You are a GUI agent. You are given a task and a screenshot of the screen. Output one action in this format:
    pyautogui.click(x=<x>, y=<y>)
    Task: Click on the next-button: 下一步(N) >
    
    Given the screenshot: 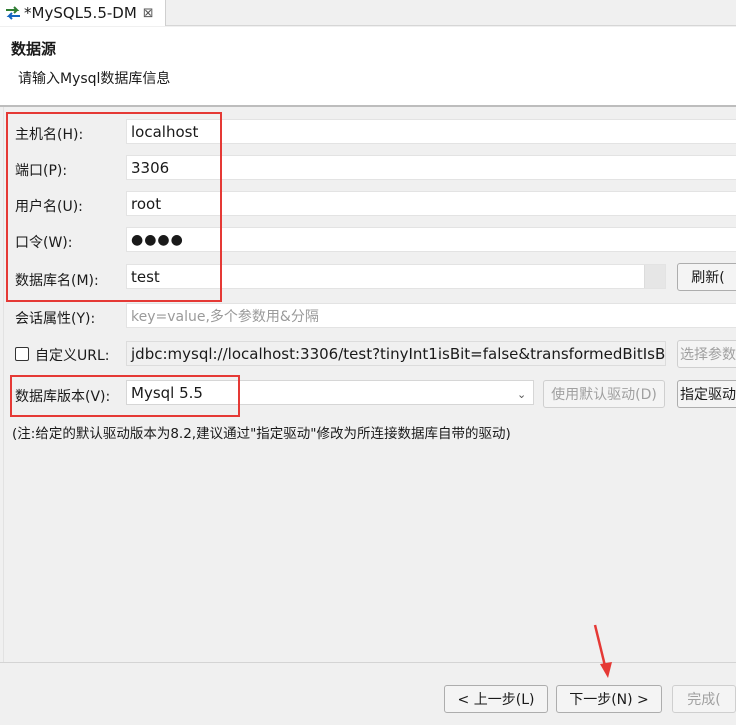 What is the action you would take?
    pyautogui.click(x=609, y=699)
    